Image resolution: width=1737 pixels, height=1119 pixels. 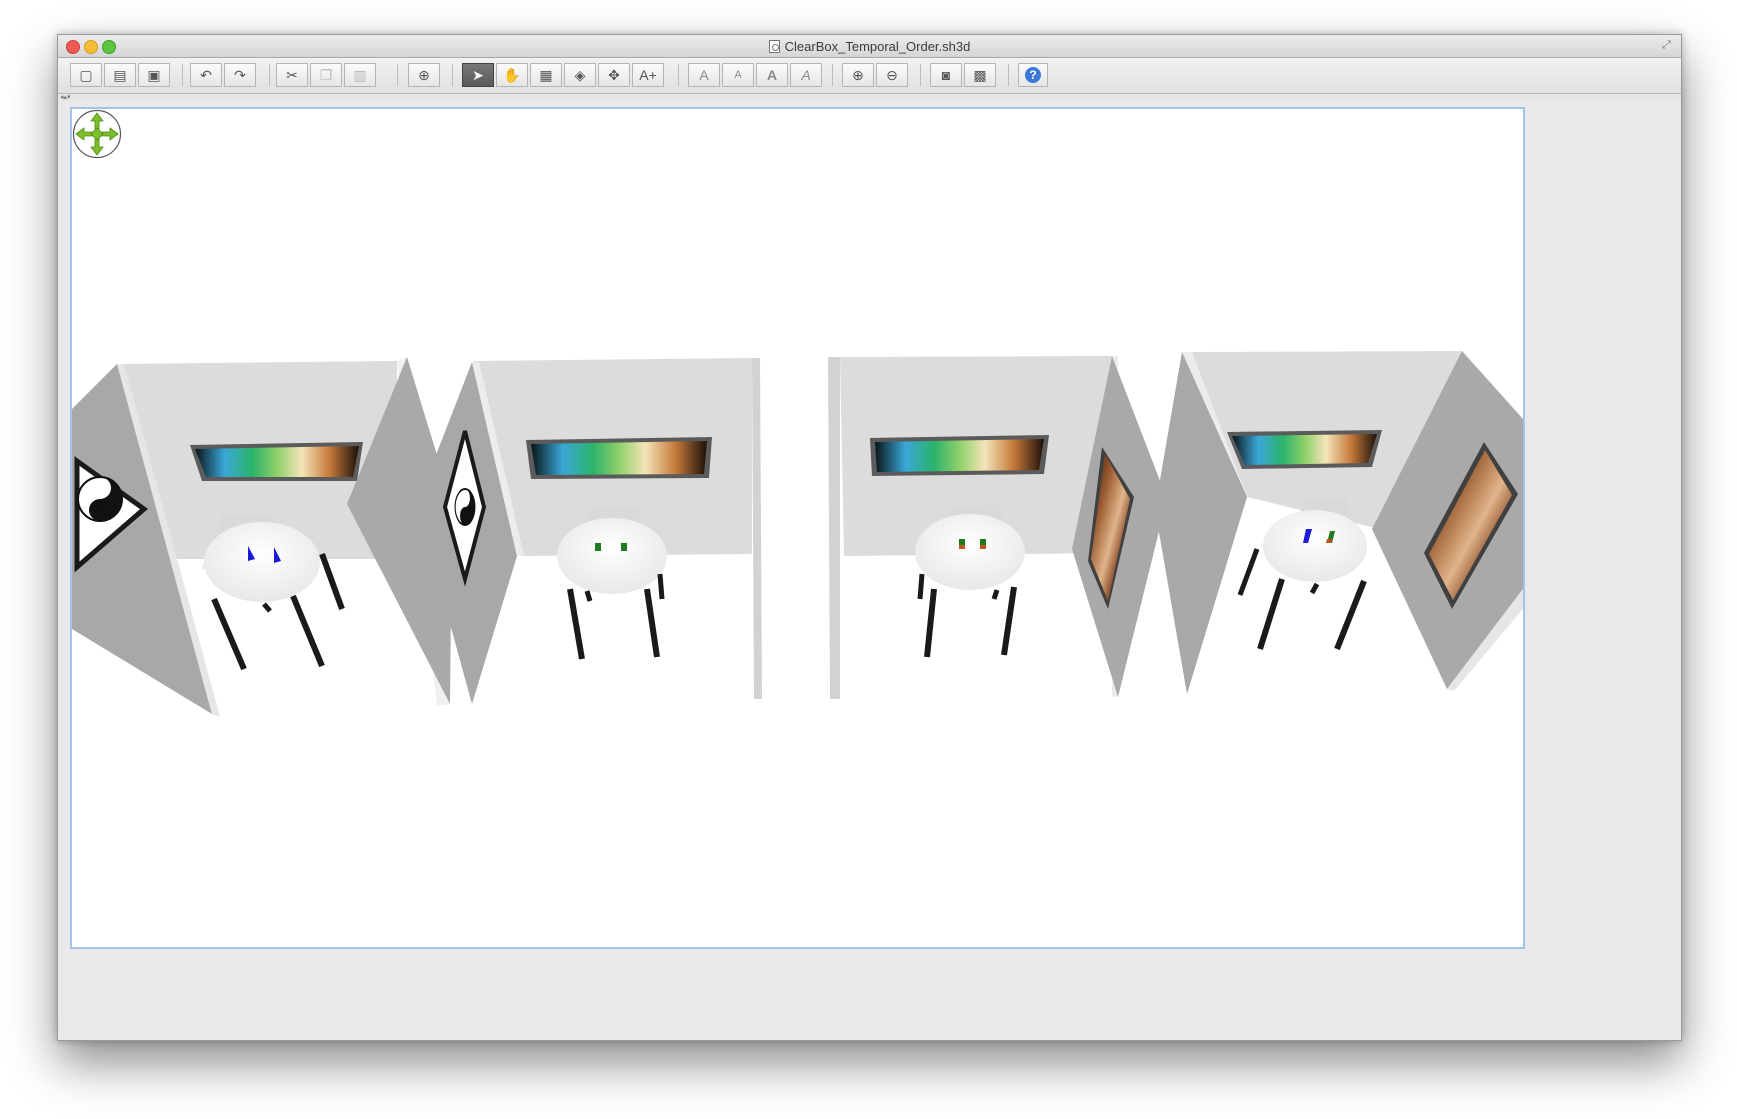 I want to click on help-icon: ?, so click(x=1033, y=75).